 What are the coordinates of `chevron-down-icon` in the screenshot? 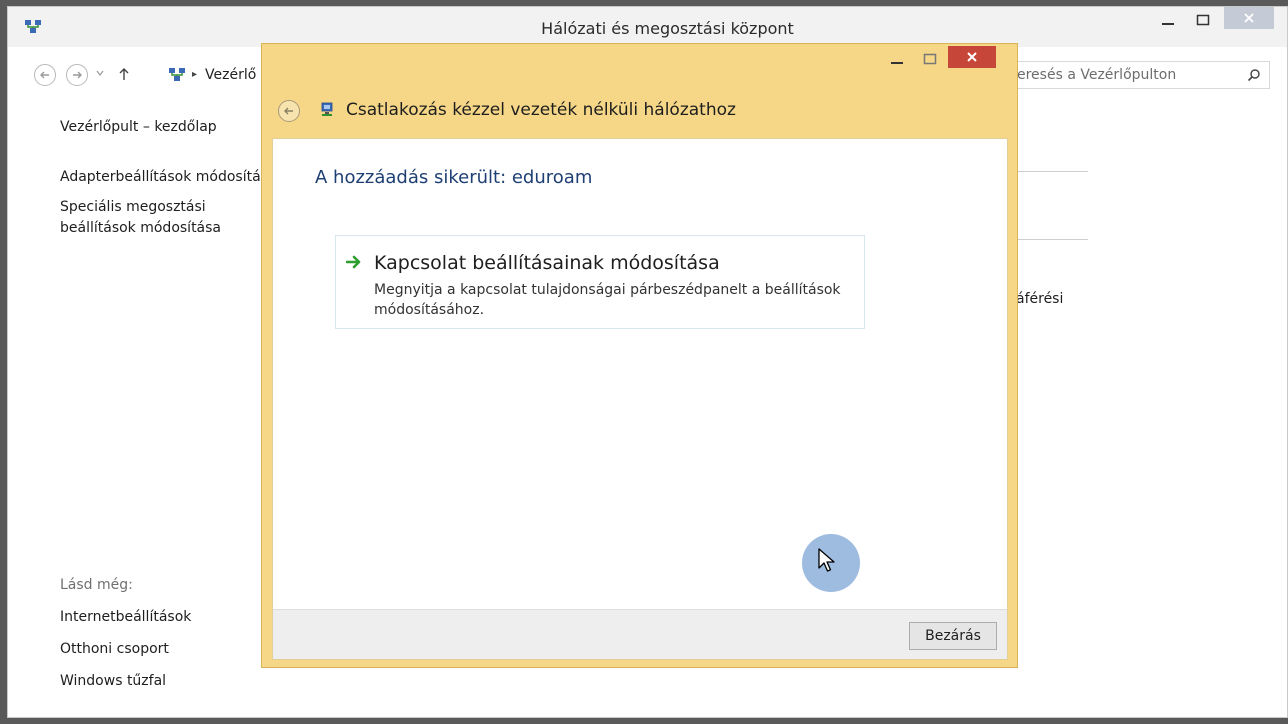 It's located at (100, 73).